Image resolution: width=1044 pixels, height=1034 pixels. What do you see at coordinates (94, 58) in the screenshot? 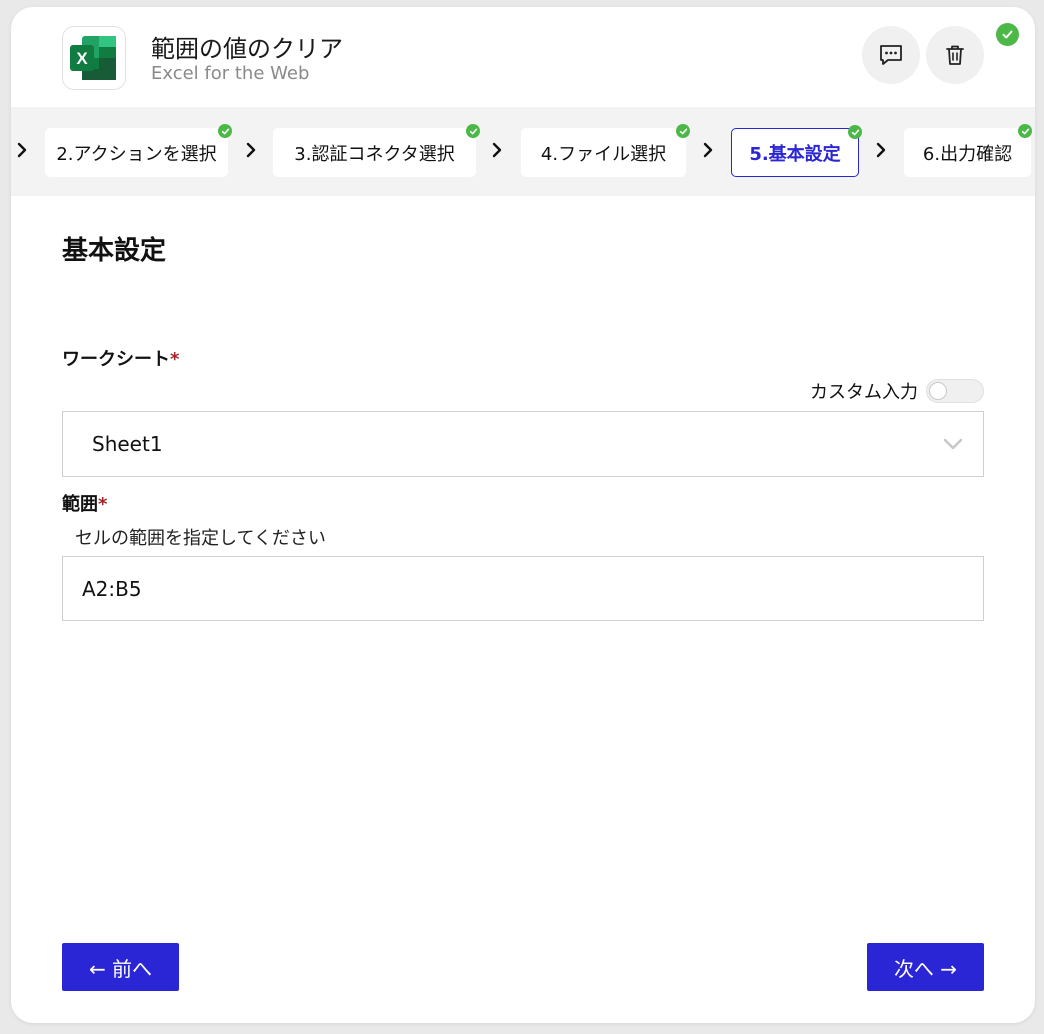
I see `excel-logo-icon: X` at bounding box center [94, 58].